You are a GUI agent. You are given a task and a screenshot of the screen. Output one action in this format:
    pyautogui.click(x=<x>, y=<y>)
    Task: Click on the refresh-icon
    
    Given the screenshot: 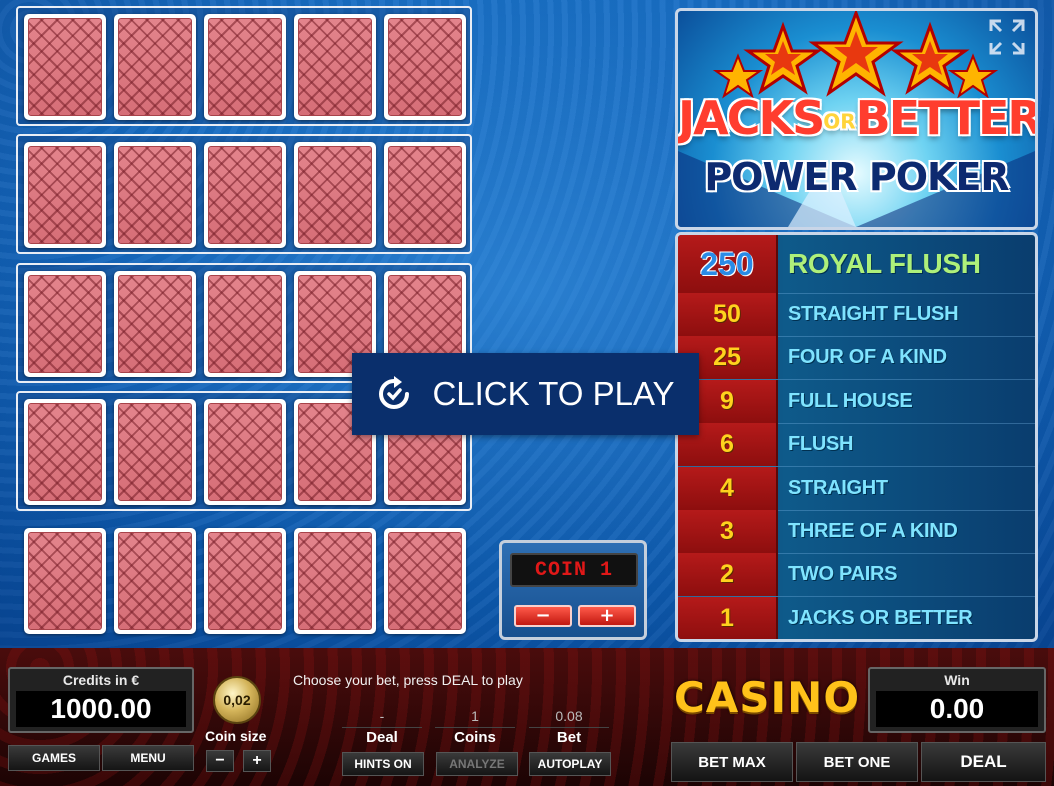 What is the action you would take?
    pyautogui.click(x=394, y=392)
    